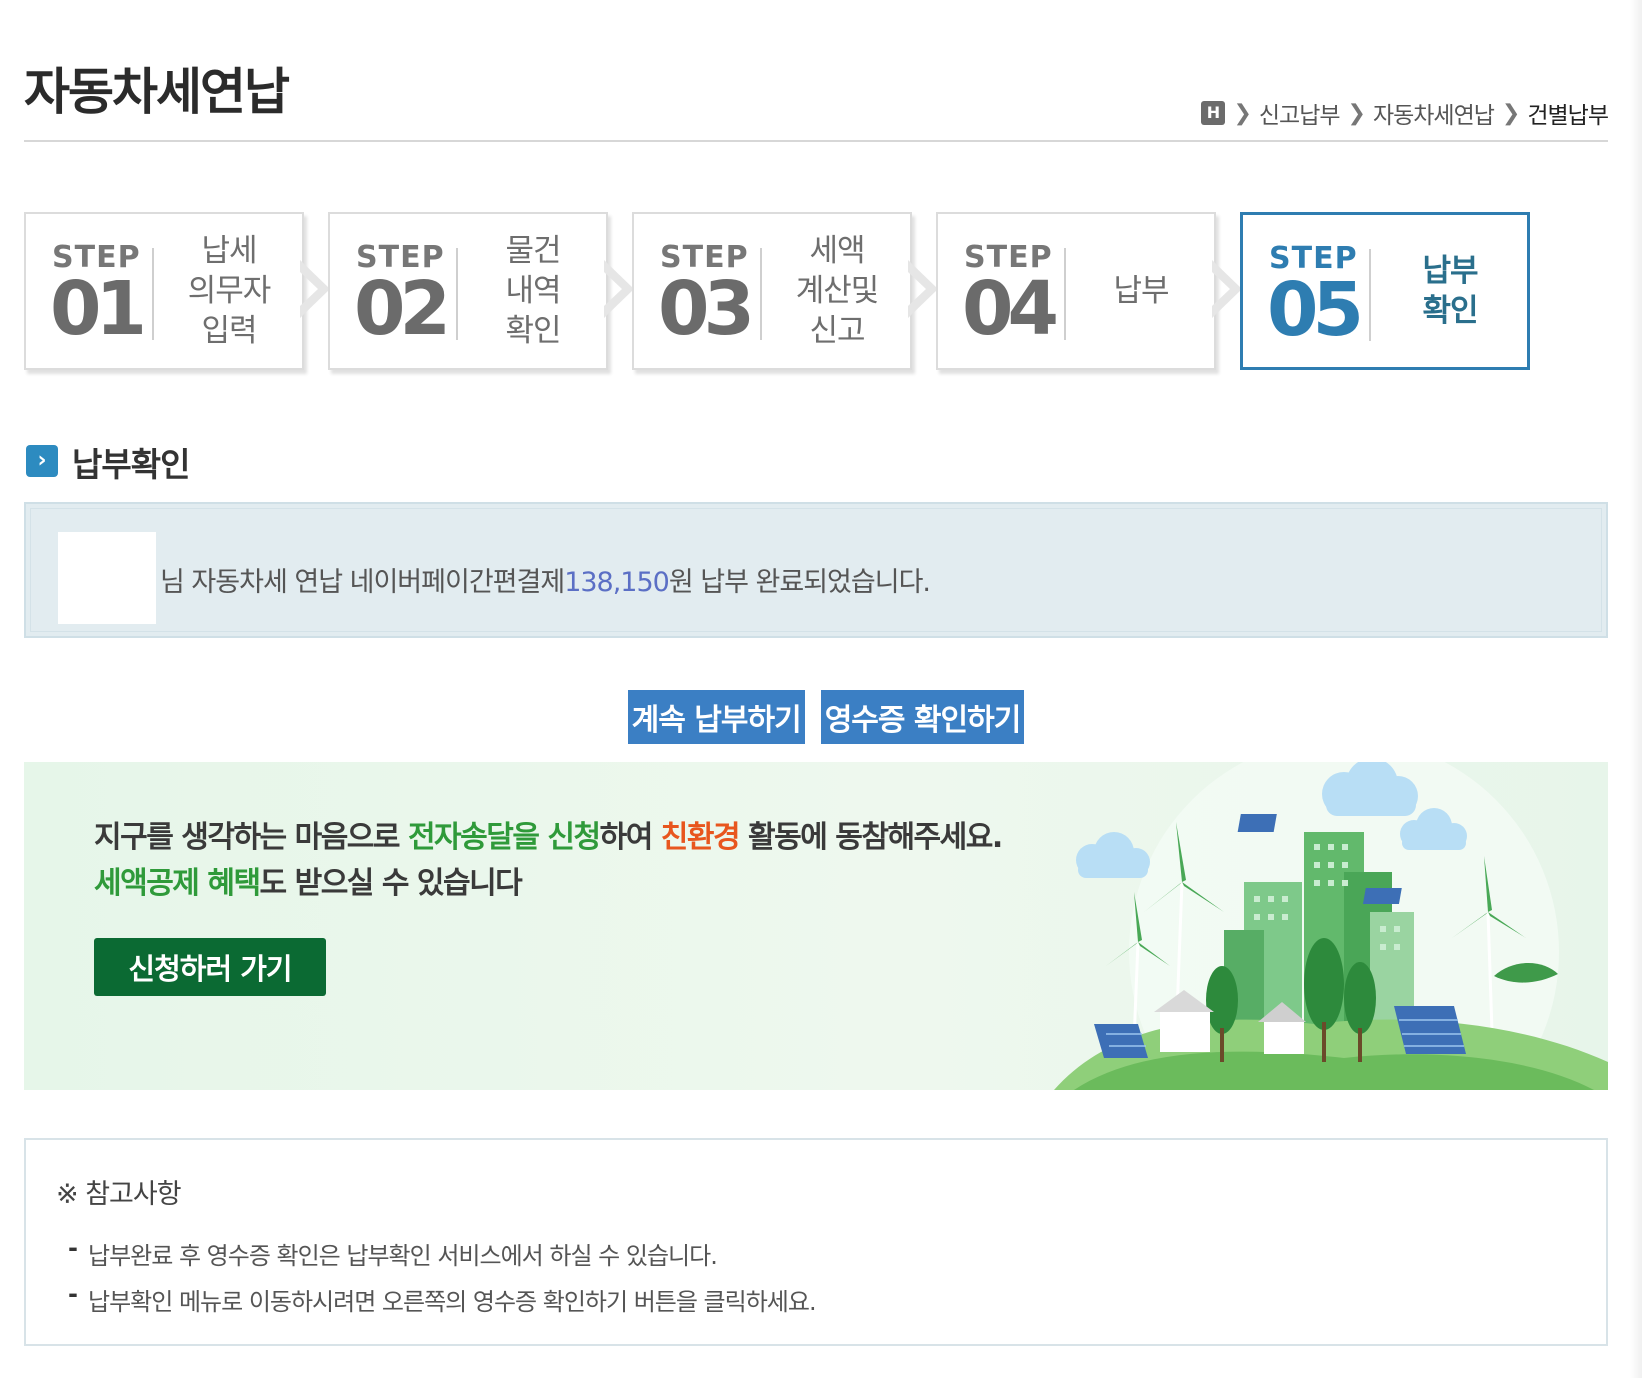  Describe the element at coordinates (706, 309) in the screenshot. I see `step-number: 03` at that location.